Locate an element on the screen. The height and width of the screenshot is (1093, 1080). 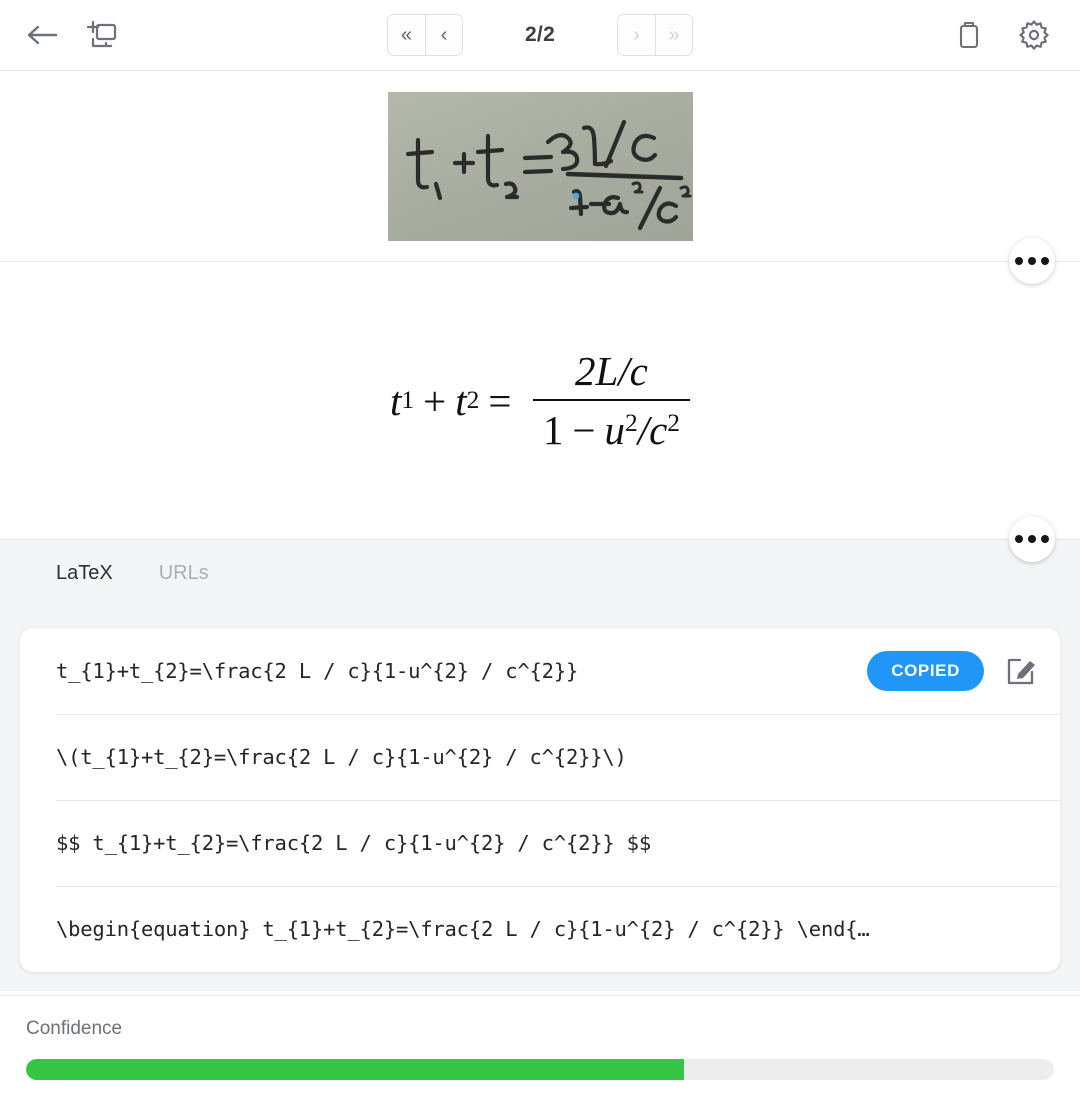
tab-urls: URLs is located at coordinates (184, 573).